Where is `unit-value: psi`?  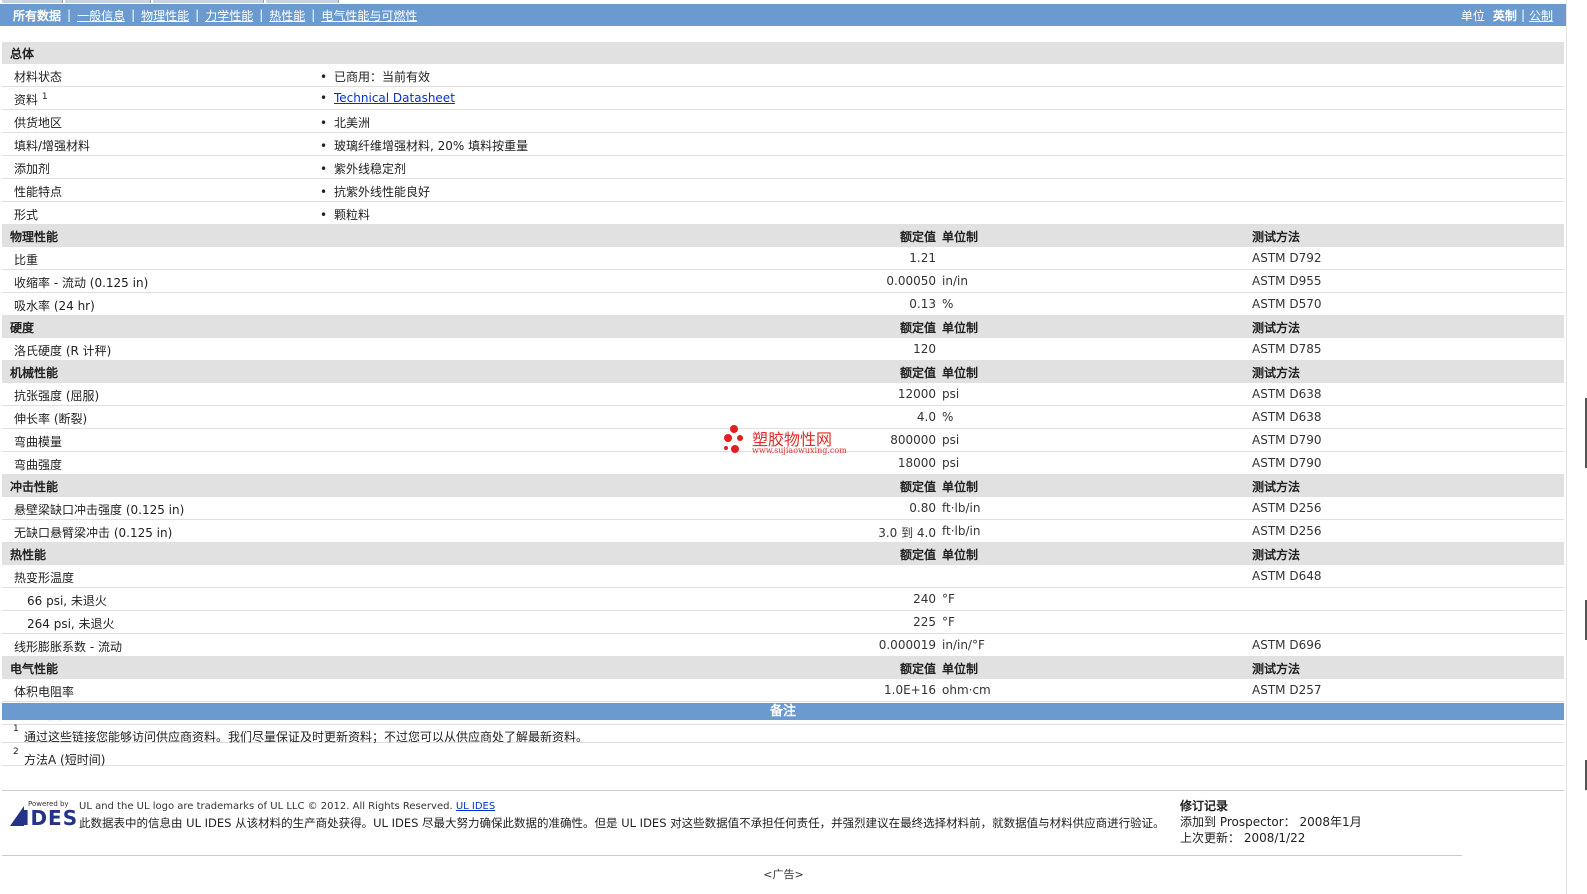
unit-value: psi is located at coordinates (951, 394).